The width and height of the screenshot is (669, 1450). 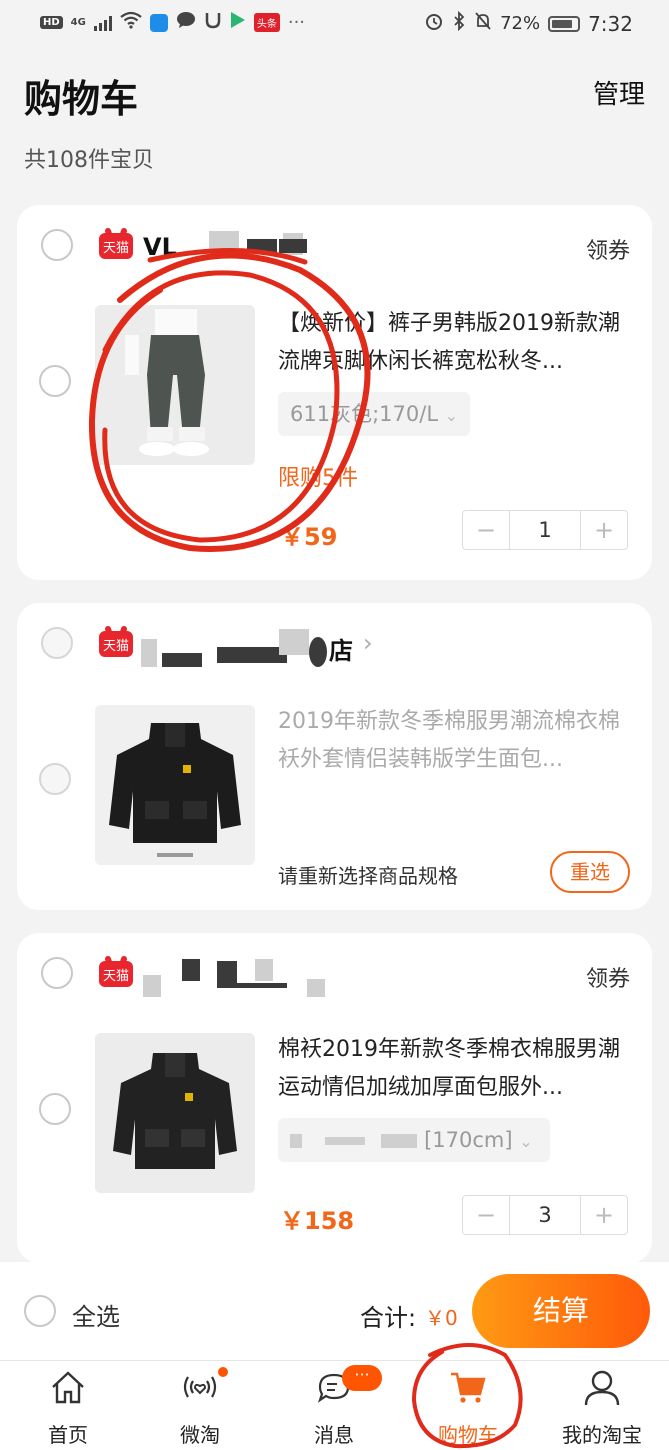 I want to click on manage-button: 管理, so click(x=619, y=92).